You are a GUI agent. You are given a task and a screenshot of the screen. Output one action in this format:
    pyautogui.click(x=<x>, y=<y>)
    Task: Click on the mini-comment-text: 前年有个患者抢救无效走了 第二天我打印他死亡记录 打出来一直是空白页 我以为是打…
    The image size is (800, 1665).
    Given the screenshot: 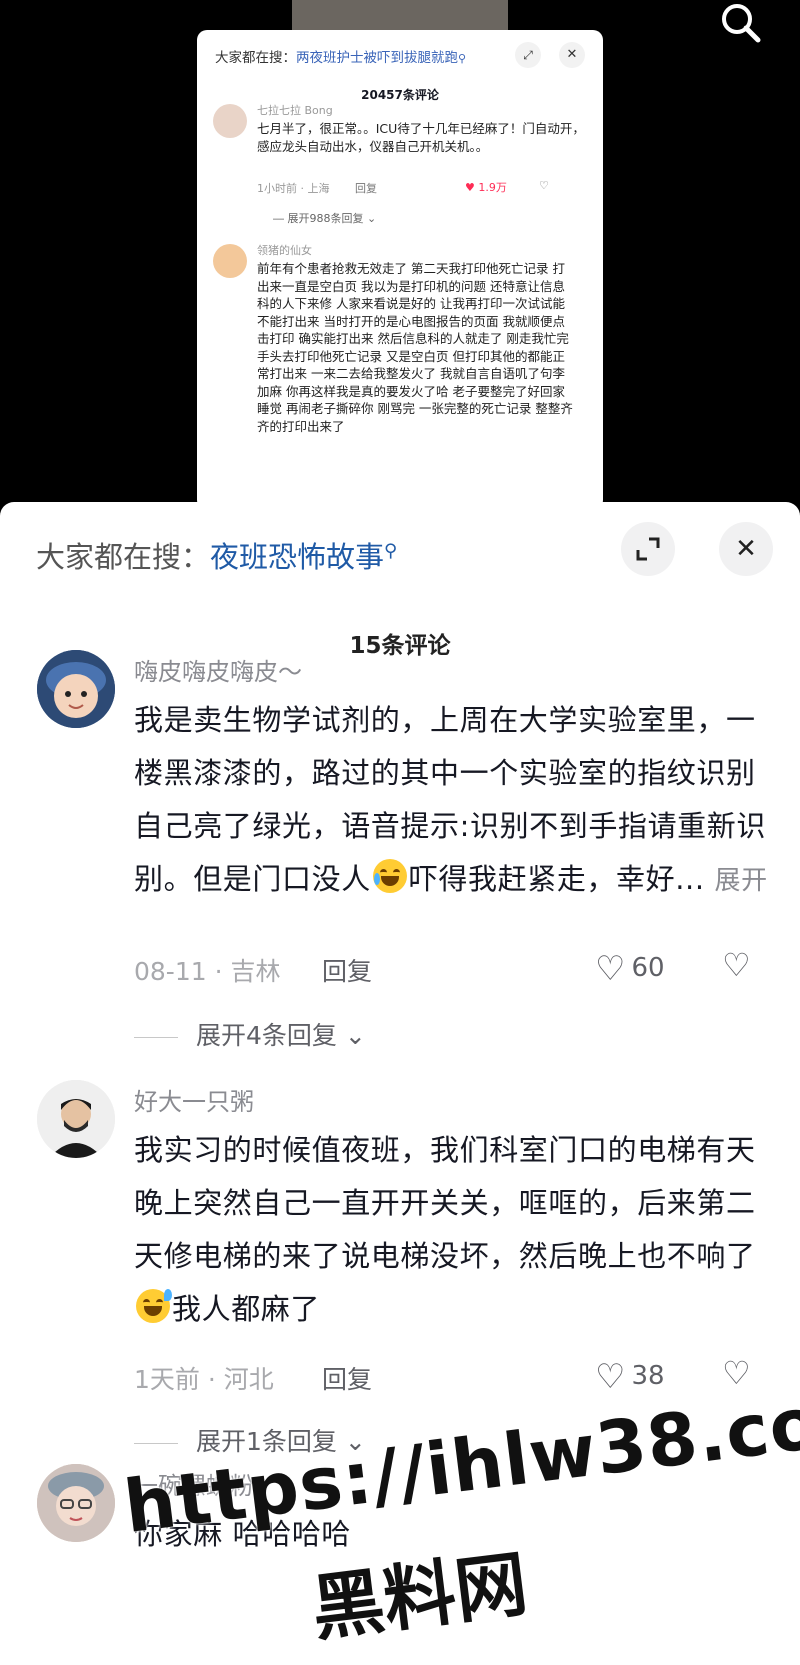 What is the action you would take?
    pyautogui.click(x=415, y=347)
    